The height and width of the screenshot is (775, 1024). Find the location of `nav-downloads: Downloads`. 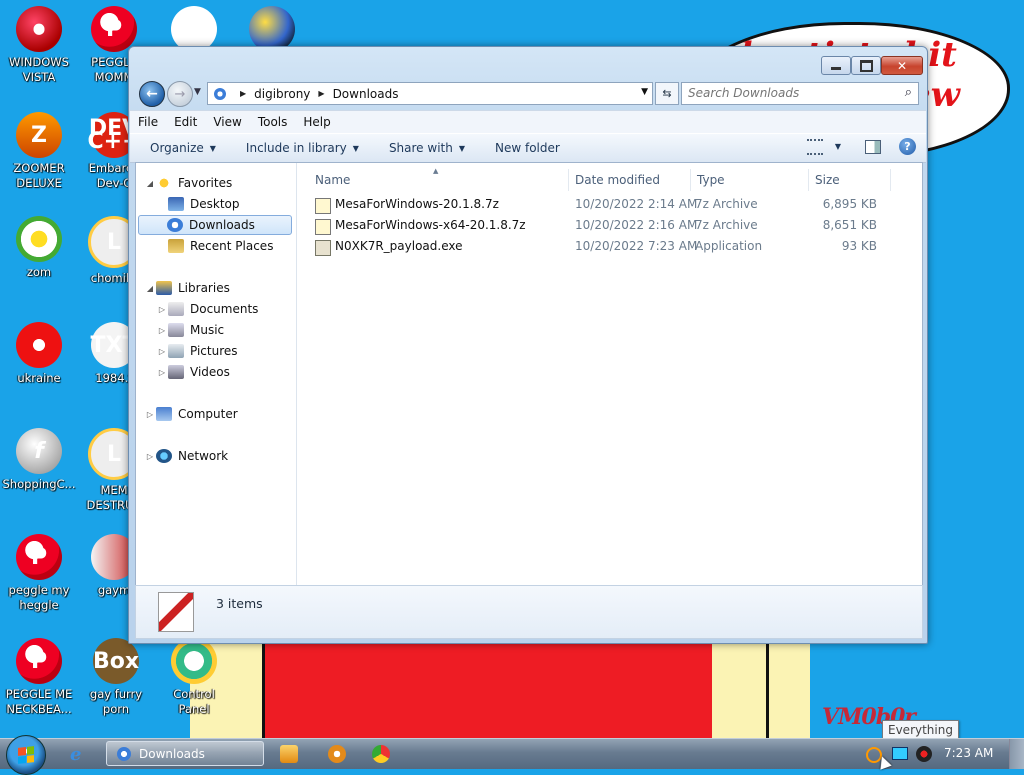

nav-downloads: Downloads is located at coordinates (215, 225).